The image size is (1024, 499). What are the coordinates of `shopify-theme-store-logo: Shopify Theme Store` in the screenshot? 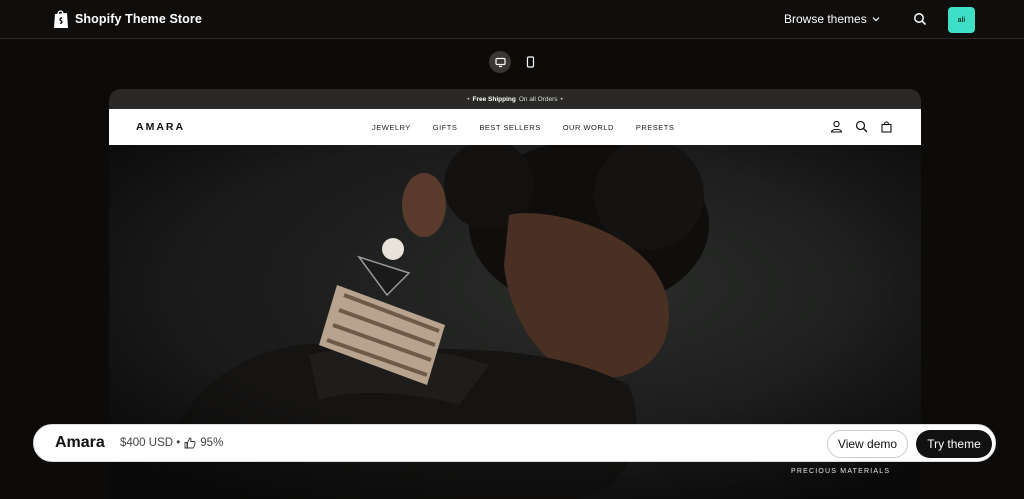 It's located at (127, 19).